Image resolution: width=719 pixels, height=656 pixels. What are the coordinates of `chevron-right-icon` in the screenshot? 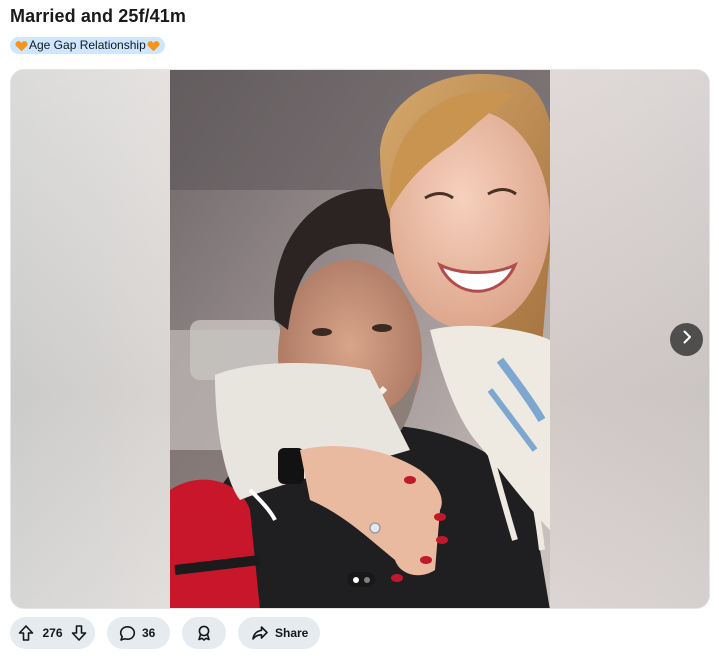 It's located at (687, 339).